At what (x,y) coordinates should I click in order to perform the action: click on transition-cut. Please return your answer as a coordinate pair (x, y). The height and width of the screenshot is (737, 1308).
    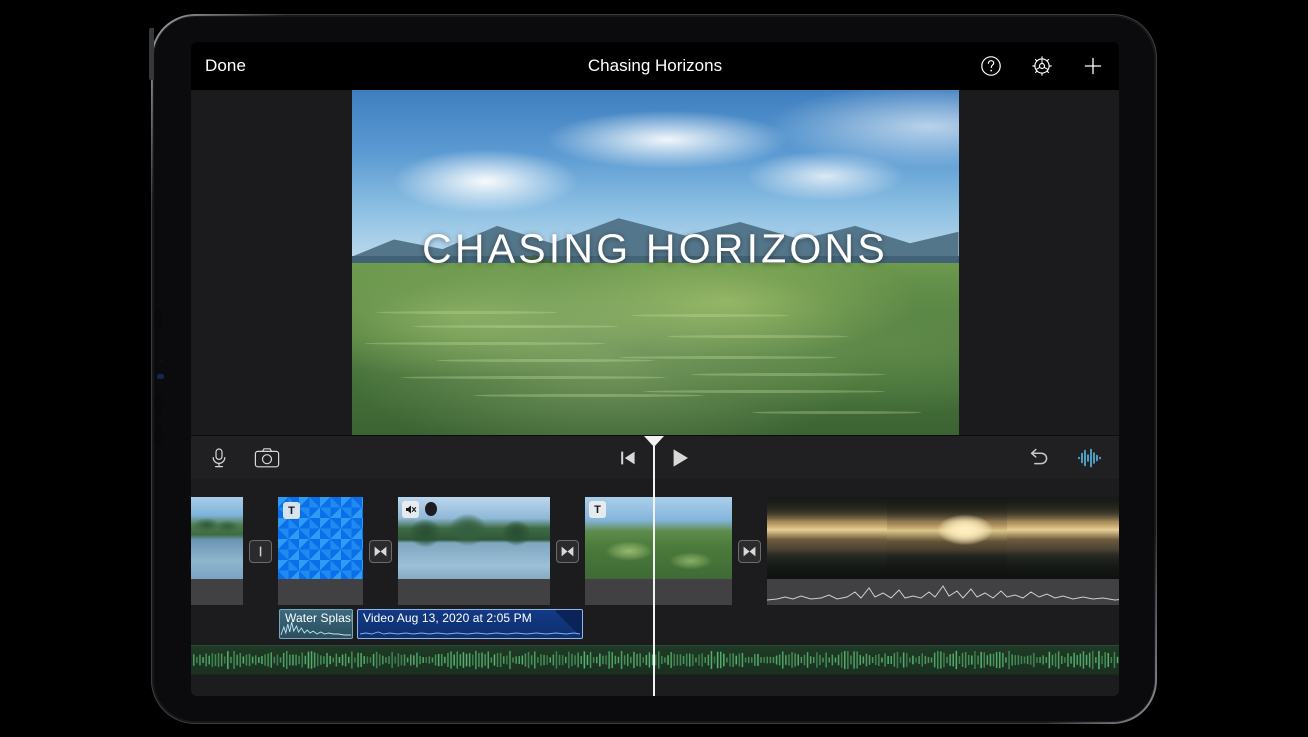
    Looking at the image, I should click on (260, 551).